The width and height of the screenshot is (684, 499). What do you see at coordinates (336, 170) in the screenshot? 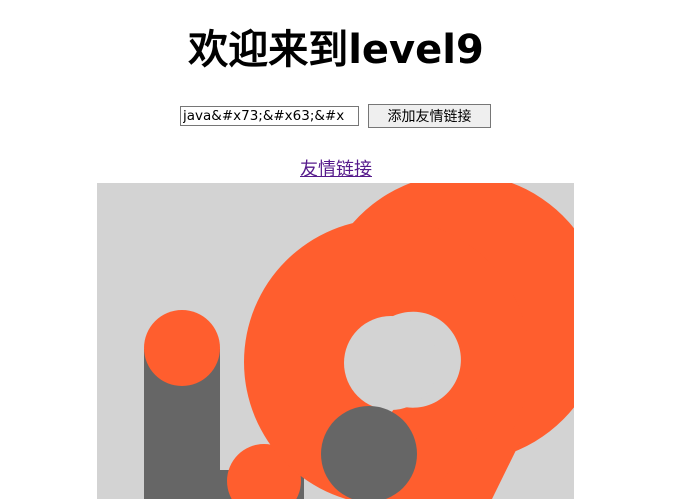
I see `friend-link: 友情链接` at bounding box center [336, 170].